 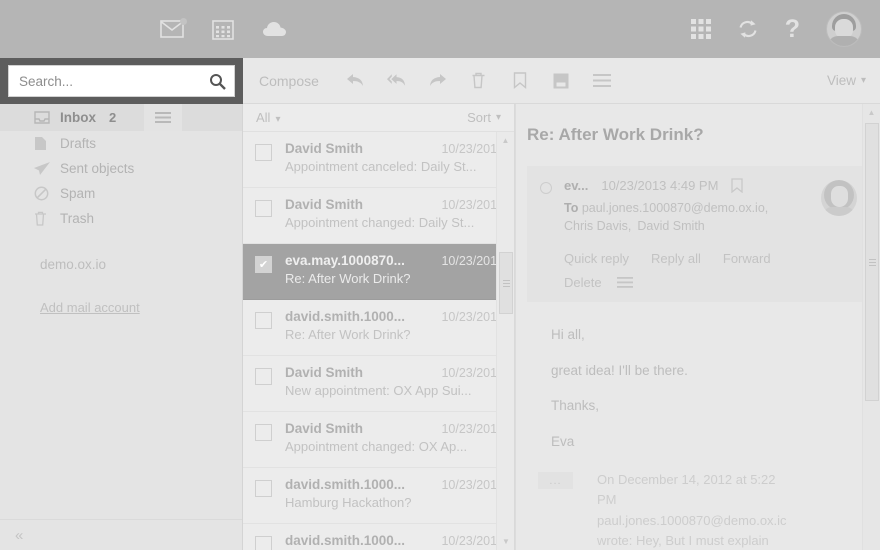 What do you see at coordinates (676, 258) in the screenshot?
I see `reply-all-button: Reply all` at bounding box center [676, 258].